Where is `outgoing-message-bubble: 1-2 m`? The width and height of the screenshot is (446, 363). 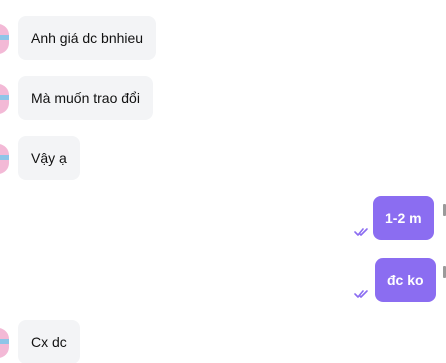
outgoing-message-bubble: 1-2 m is located at coordinates (403, 218).